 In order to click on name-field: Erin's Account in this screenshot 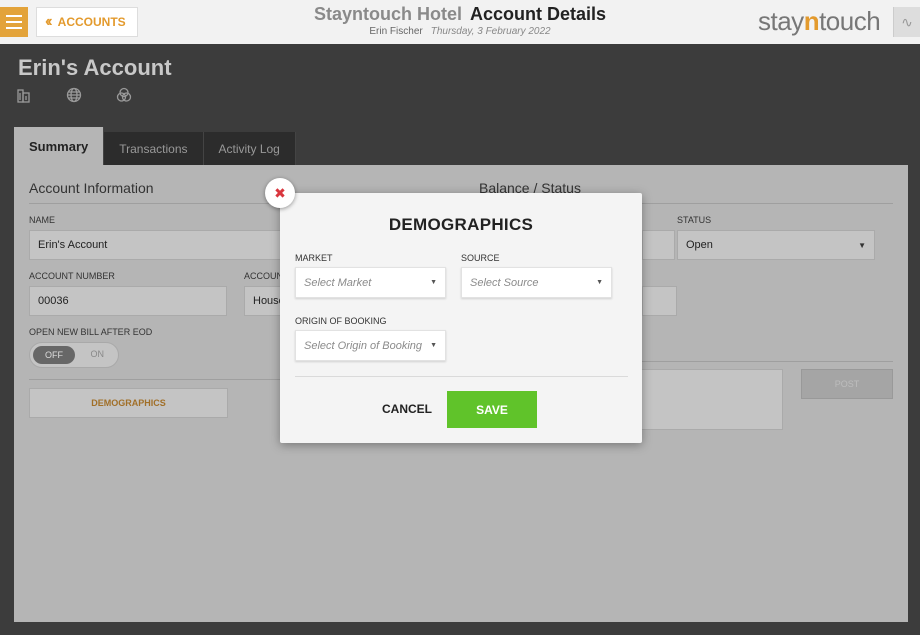, I will do `click(159, 245)`.